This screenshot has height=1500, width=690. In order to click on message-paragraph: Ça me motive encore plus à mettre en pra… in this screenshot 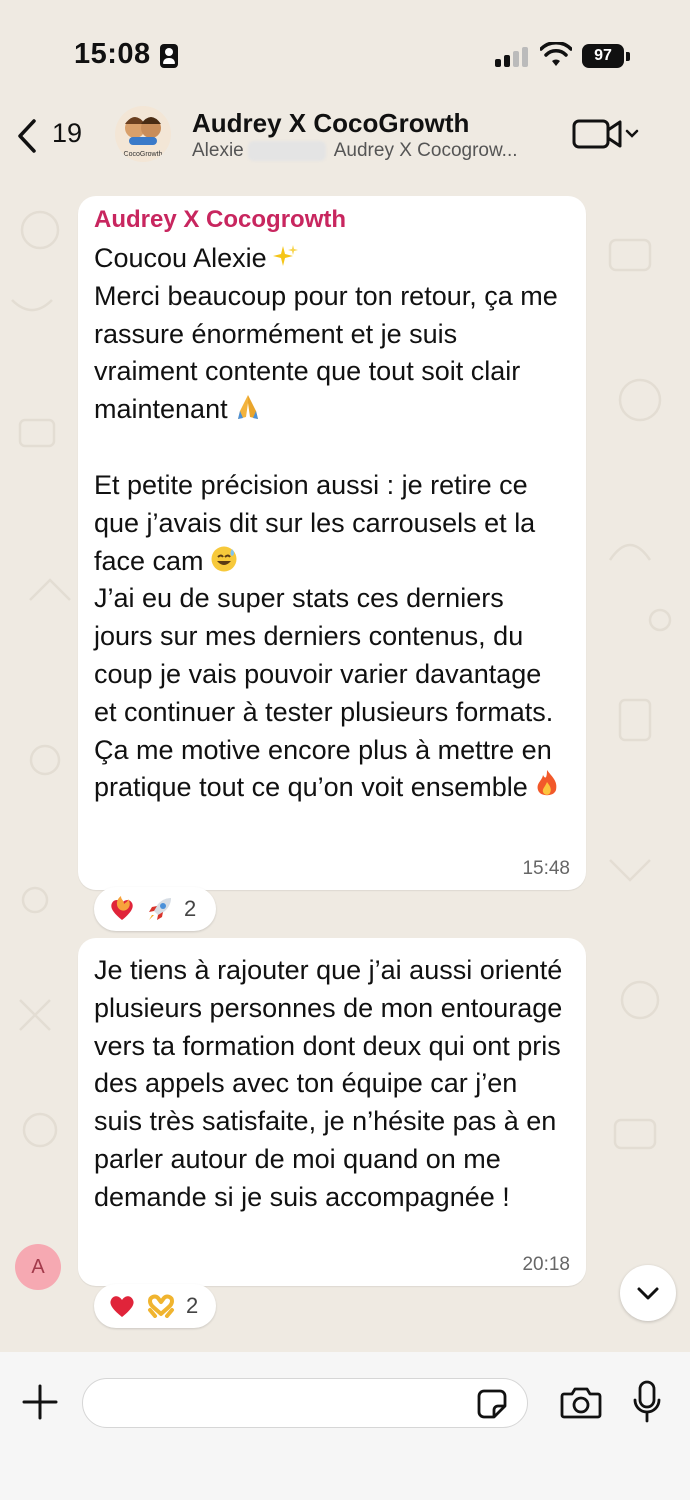, I will do `click(331, 770)`.